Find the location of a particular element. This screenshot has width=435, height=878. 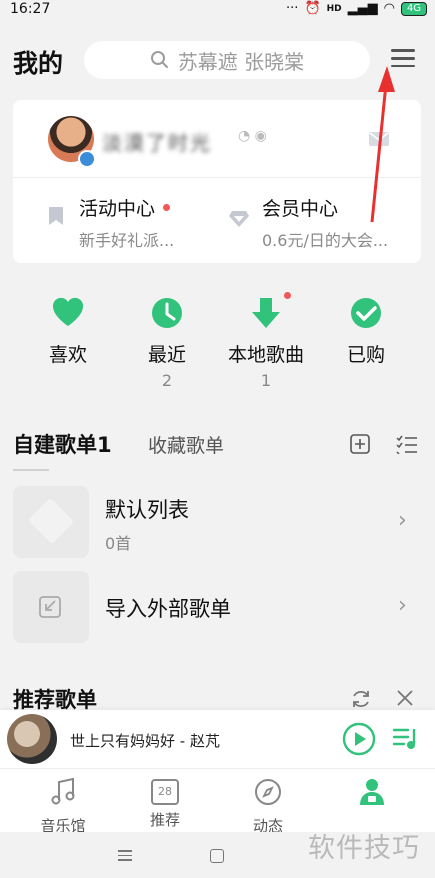

heart-icon is located at coordinates (68, 311).